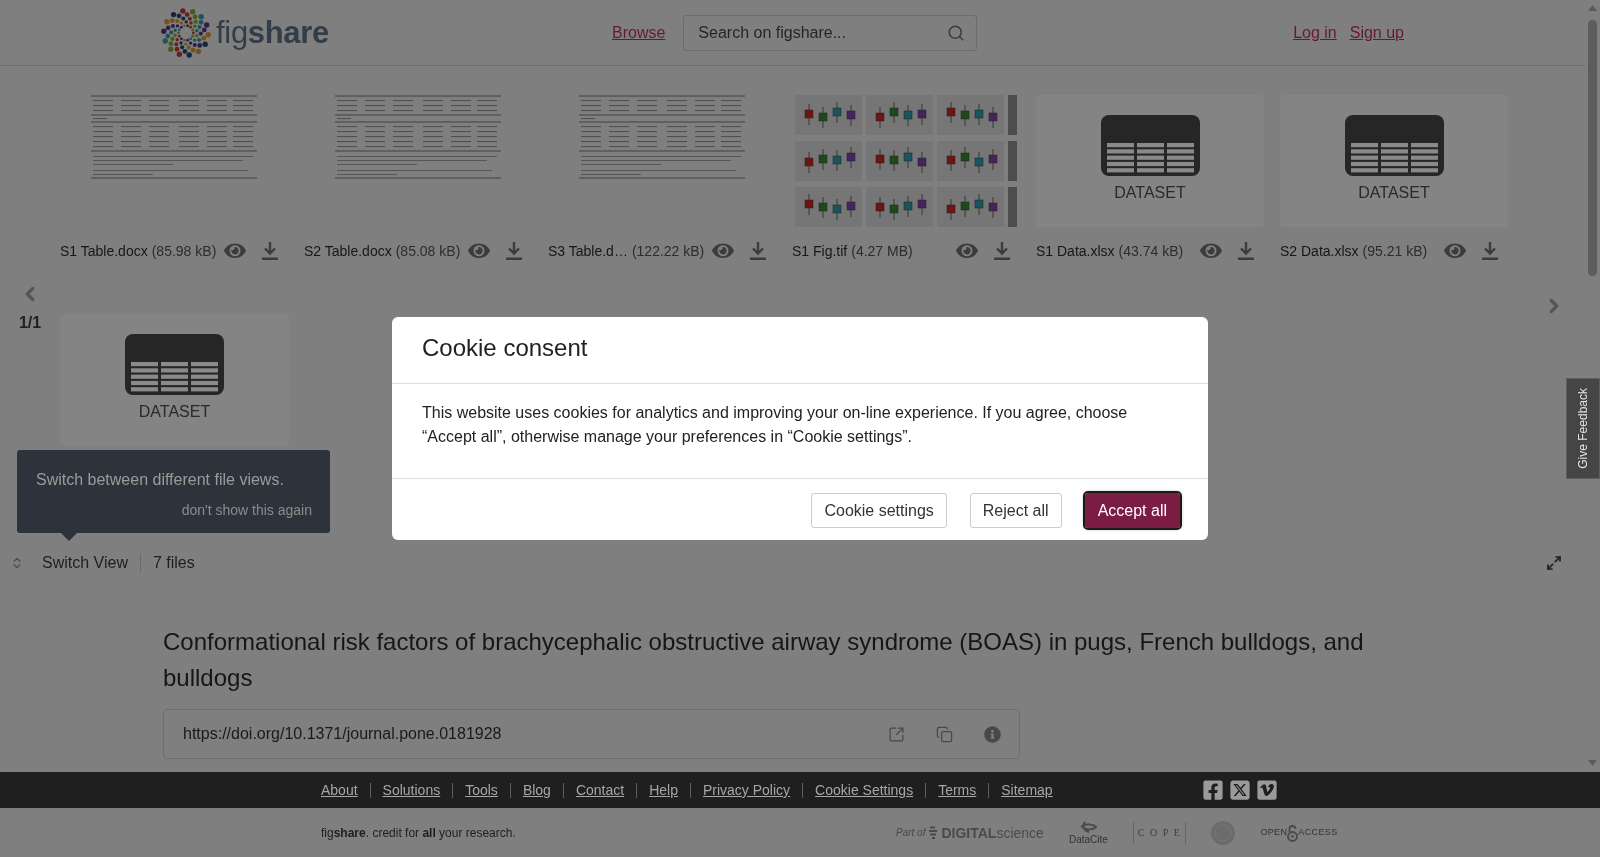 The image size is (1600, 857). Describe the element at coordinates (882, 251) in the screenshot. I see `file-size: (4.27 MB)` at that location.